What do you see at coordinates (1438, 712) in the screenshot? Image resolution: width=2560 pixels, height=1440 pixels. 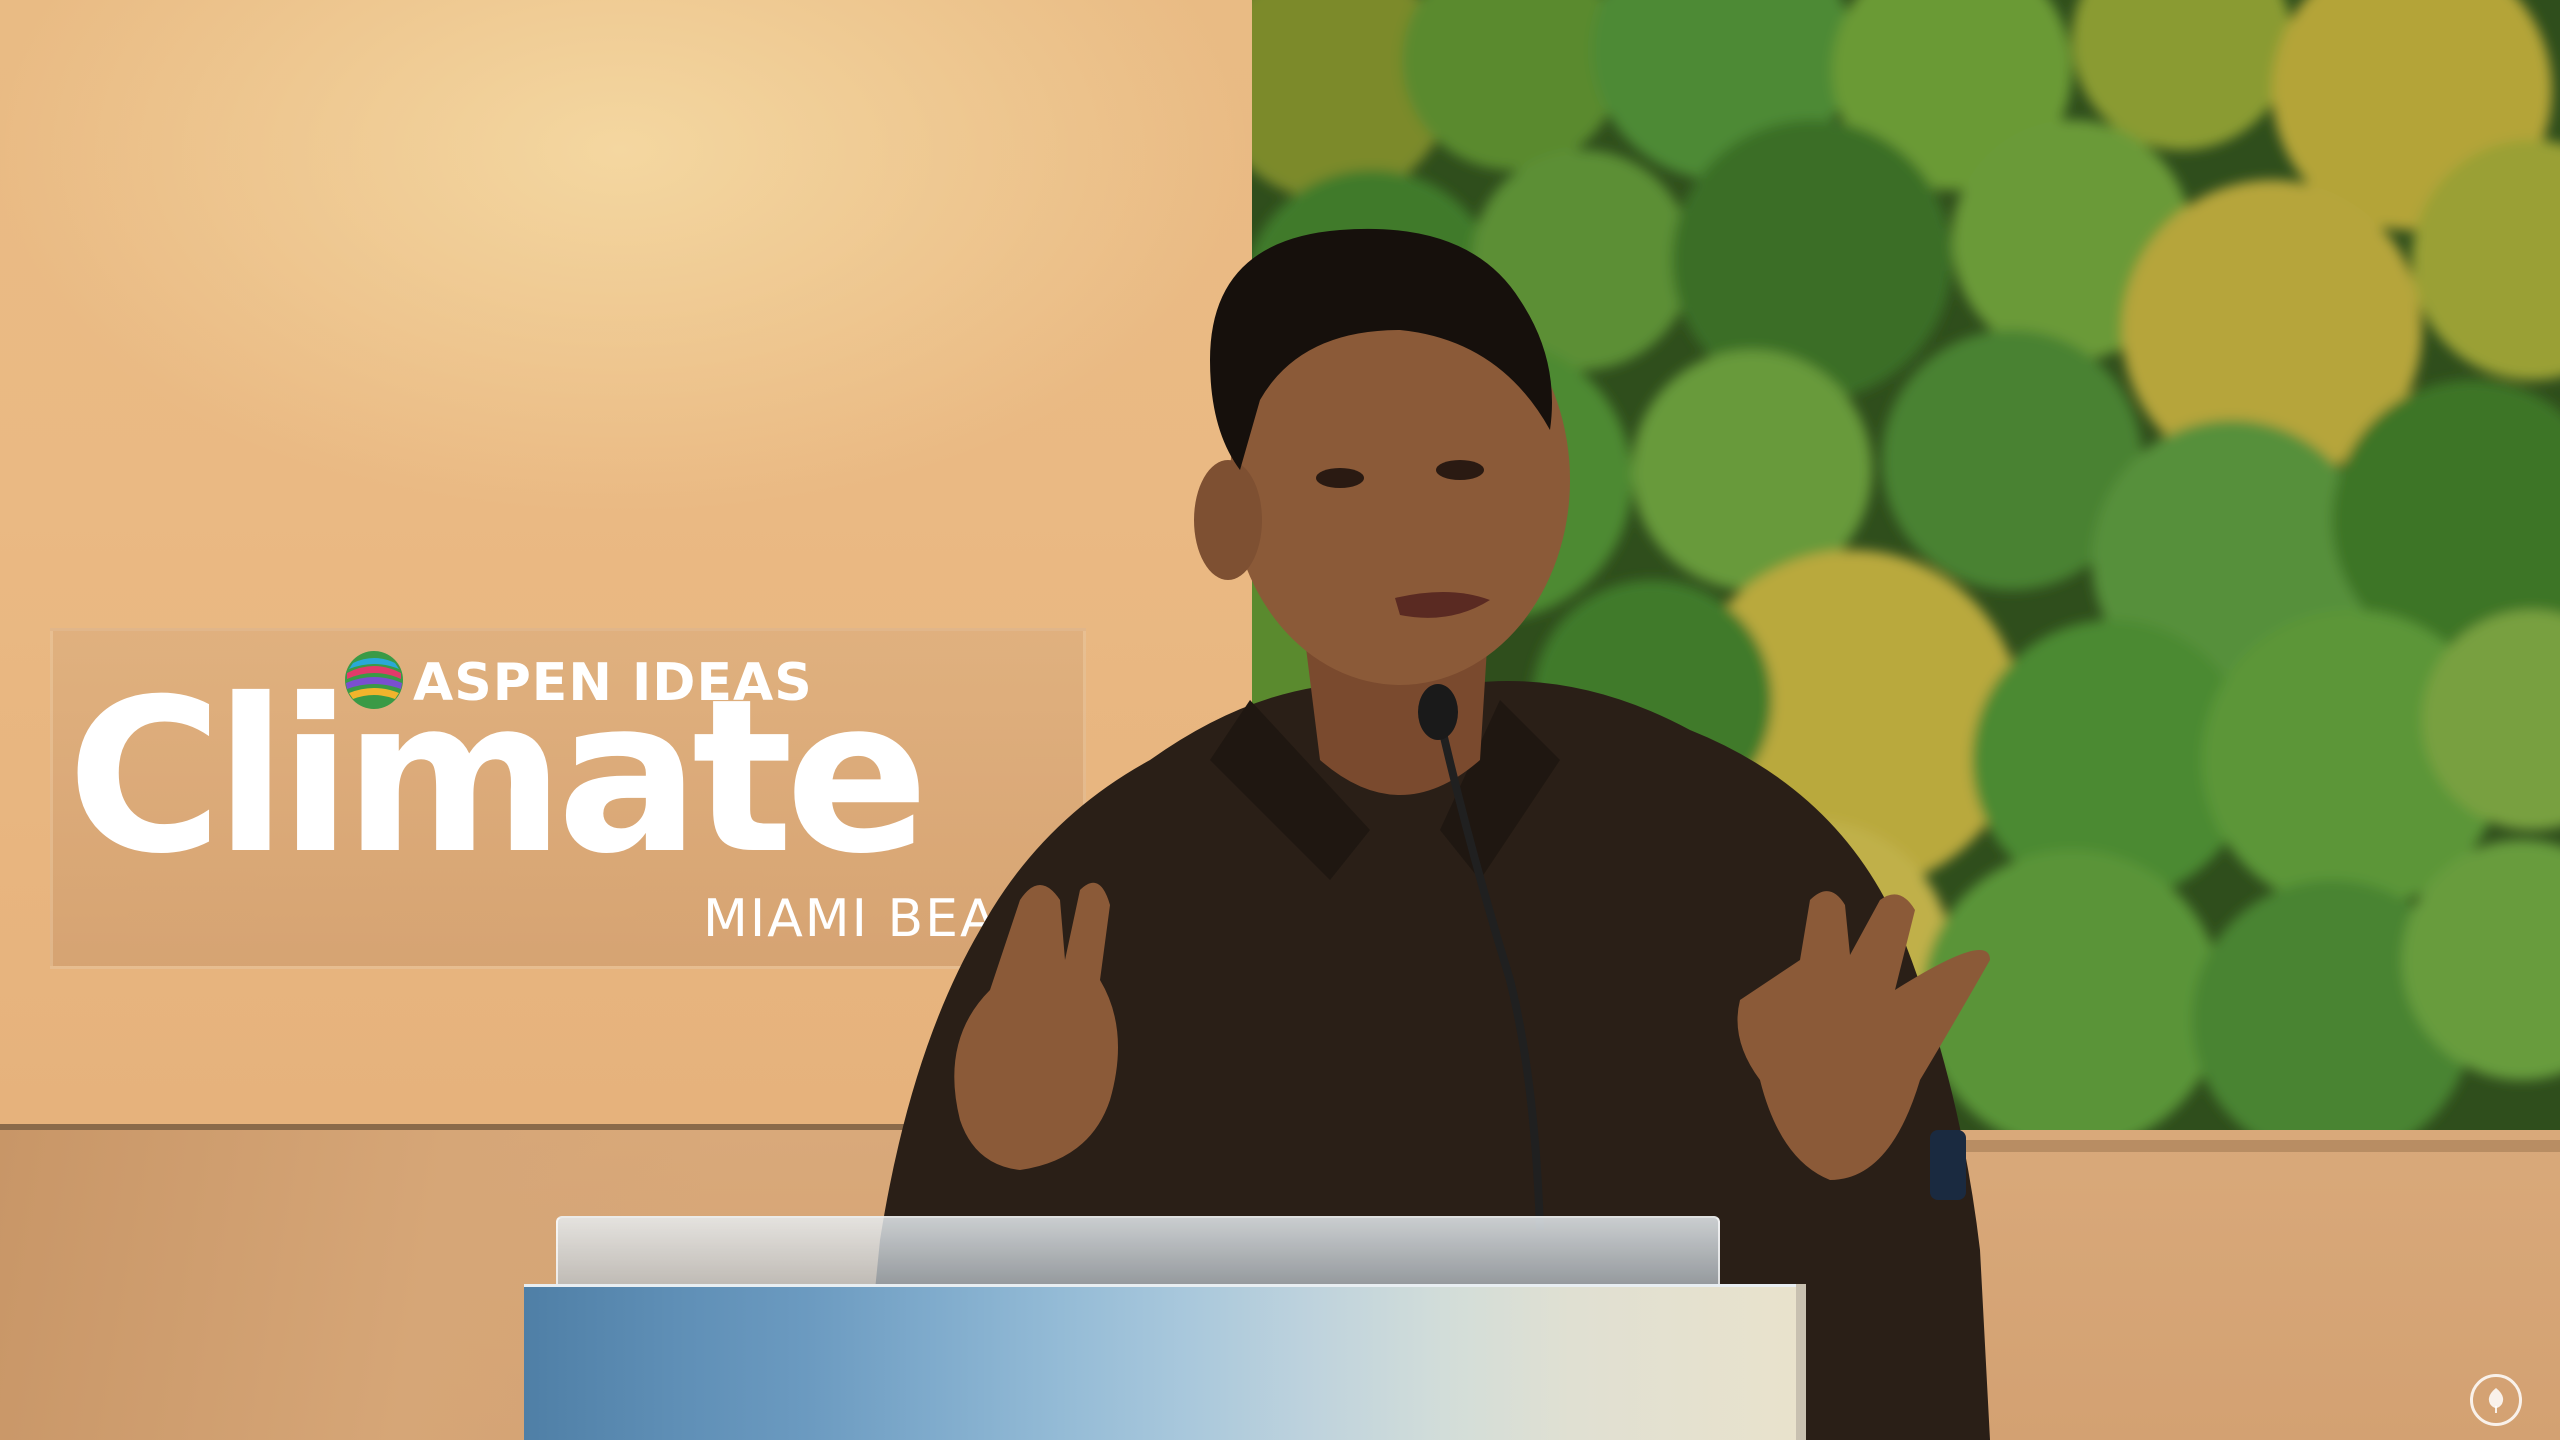 I see `microphone-head` at bounding box center [1438, 712].